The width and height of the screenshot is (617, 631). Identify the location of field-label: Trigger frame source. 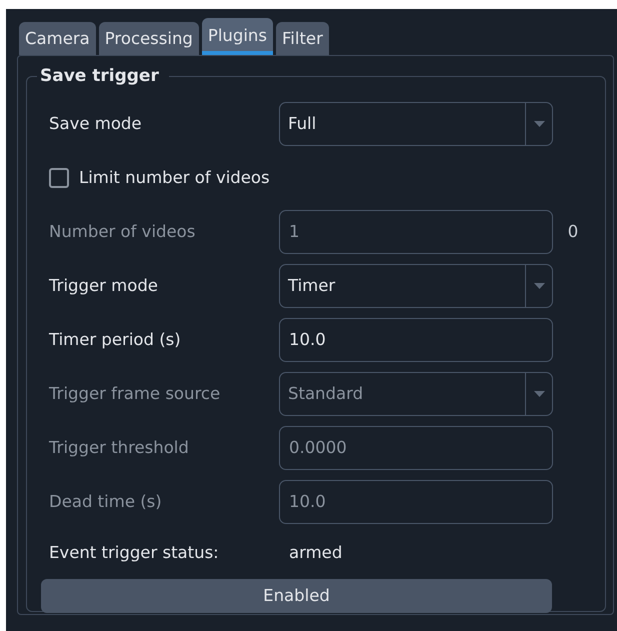
(135, 393).